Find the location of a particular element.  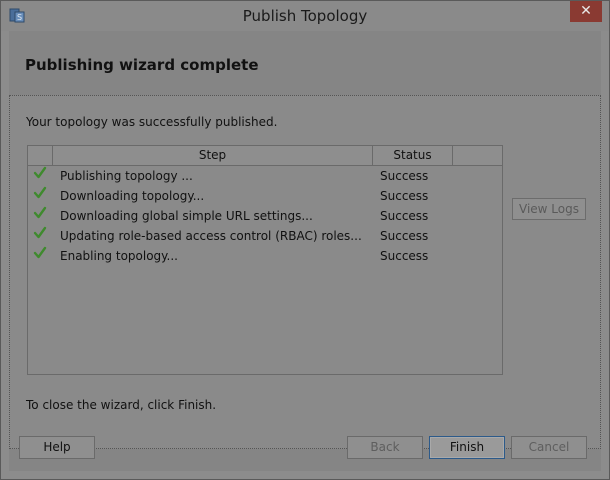

table-row: Downloading topology... Success is located at coordinates (265, 196).